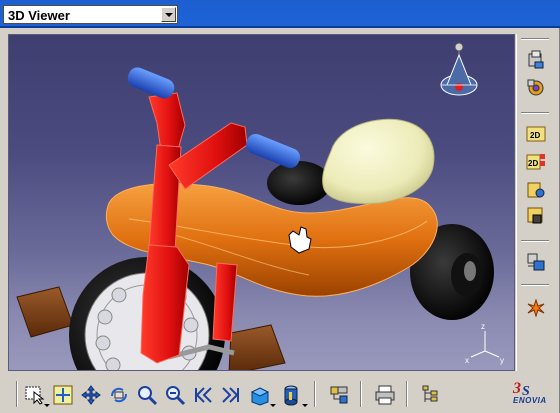 This screenshot has width=560, height=413. I want to click on next-view-icon, so click(231, 395).